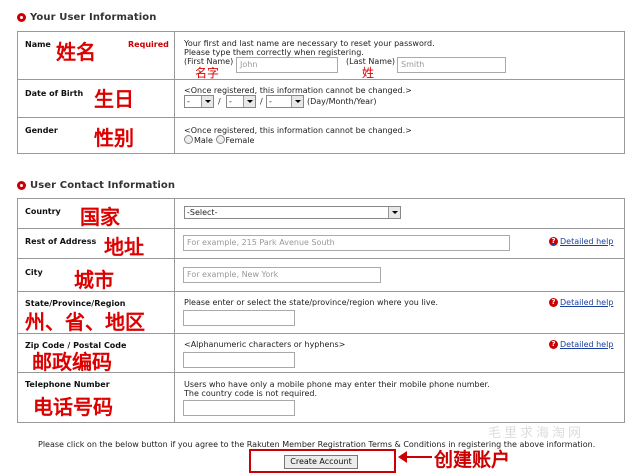  Describe the element at coordinates (230, 101) in the screenshot. I see `month-value: -` at that location.